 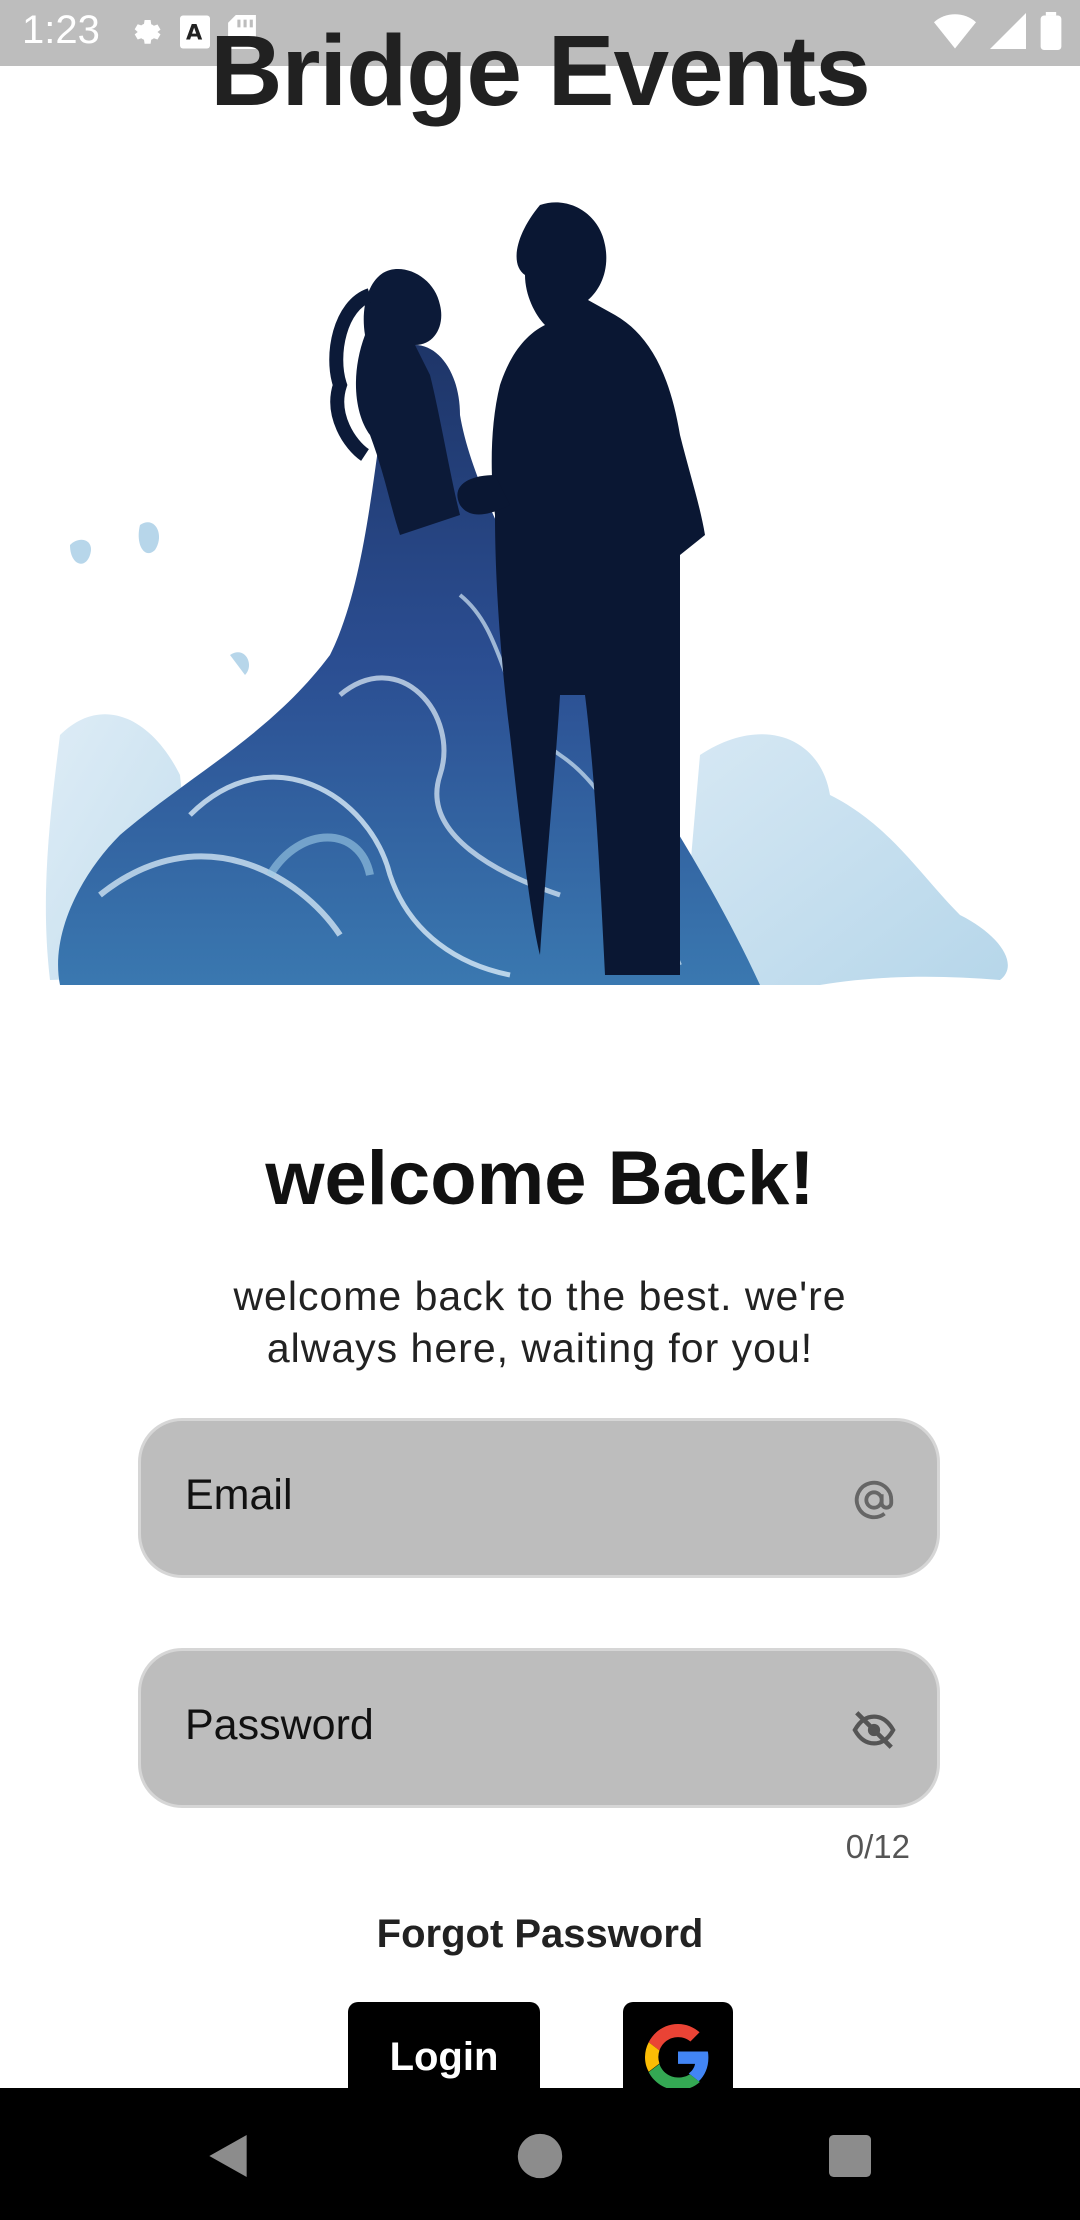 I want to click on visibility-off-icon, so click(x=874, y=1730).